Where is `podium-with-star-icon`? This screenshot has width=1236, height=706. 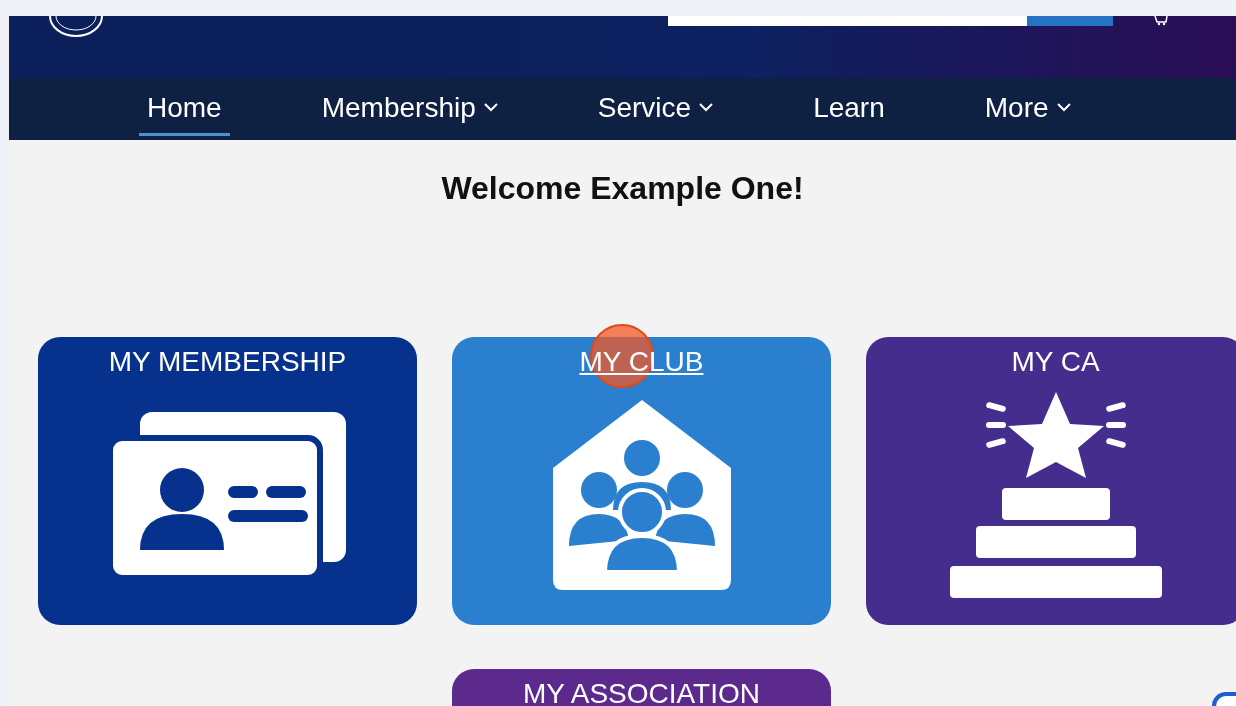
podium-with-star-icon is located at coordinates (1055, 495).